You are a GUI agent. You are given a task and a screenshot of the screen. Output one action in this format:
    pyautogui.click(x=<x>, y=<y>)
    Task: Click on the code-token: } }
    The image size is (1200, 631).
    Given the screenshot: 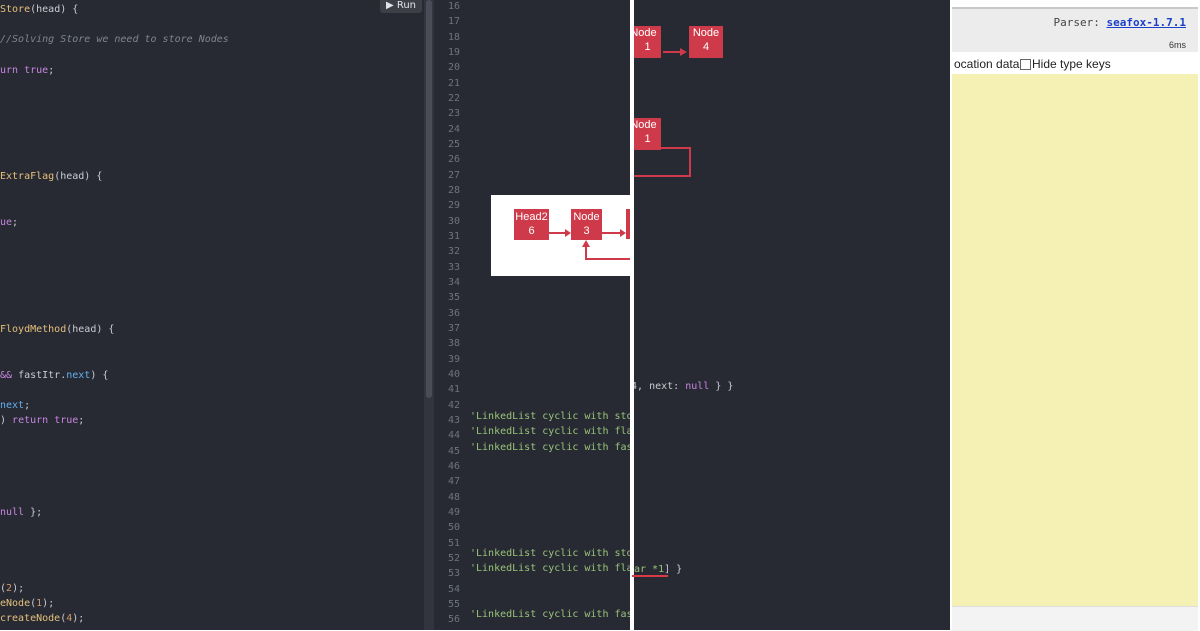 What is the action you would take?
    pyautogui.click(x=721, y=386)
    